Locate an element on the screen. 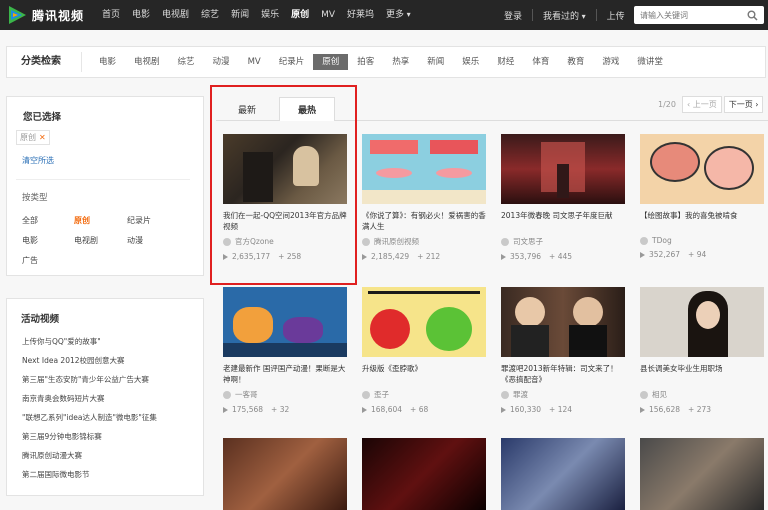 Image resolution: width=768 pixels, height=510 pixels. pager: 1/20 ‹ 上一页 下一页 › is located at coordinates (711, 104).